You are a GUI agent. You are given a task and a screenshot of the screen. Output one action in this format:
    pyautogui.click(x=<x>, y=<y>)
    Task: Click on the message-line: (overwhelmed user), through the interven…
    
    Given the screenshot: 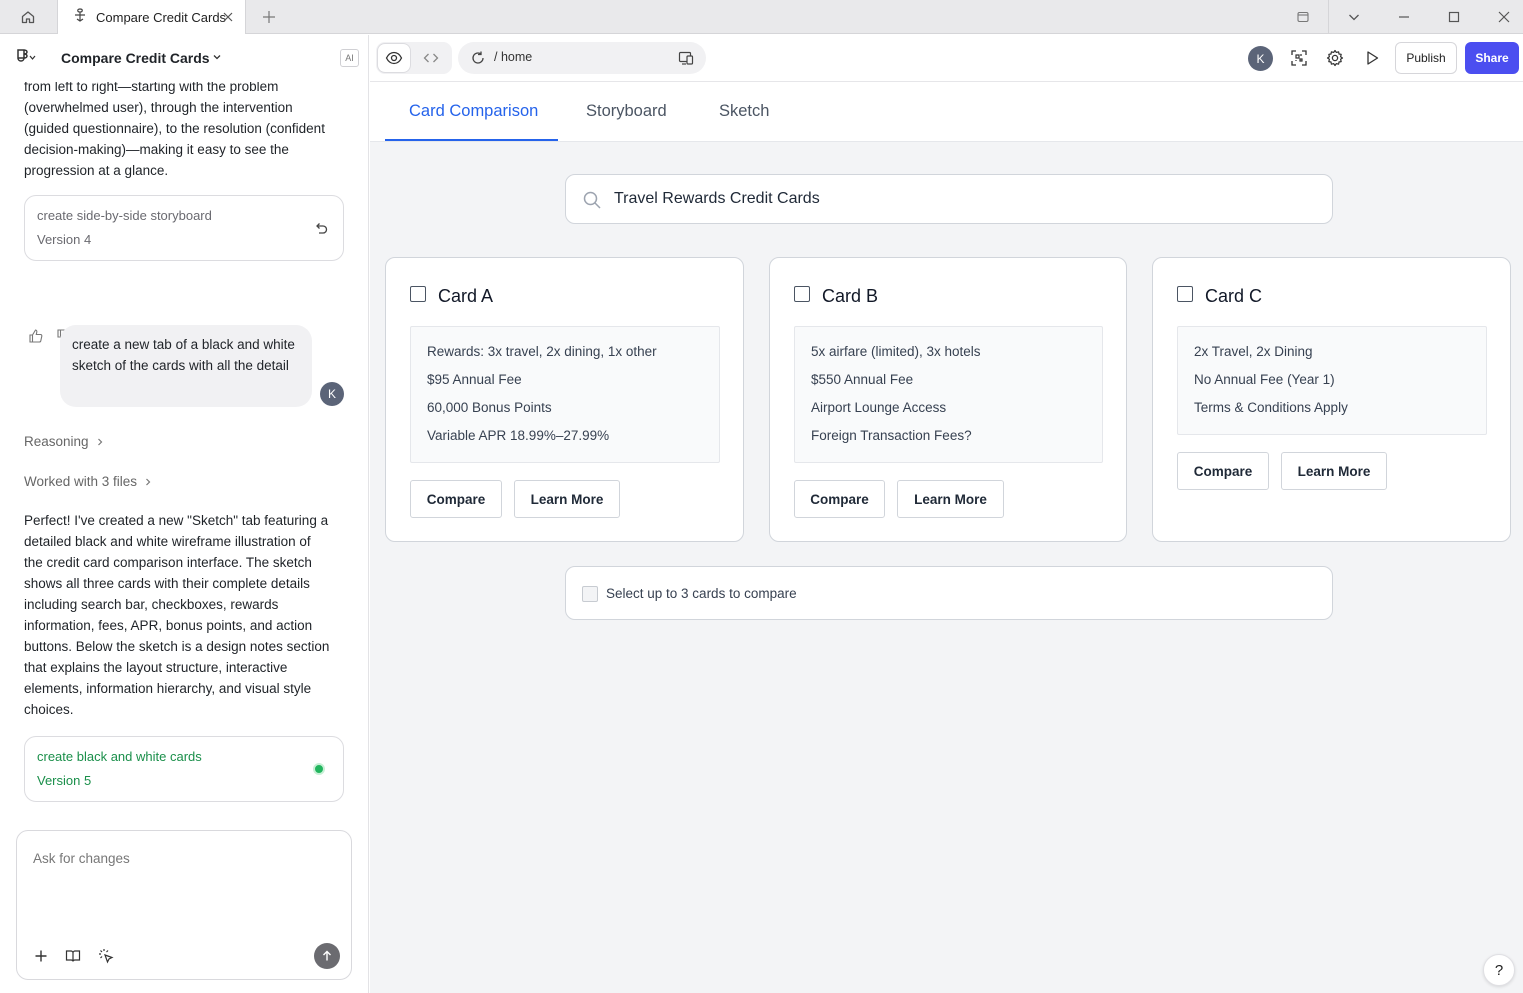 What is the action you would take?
    pyautogui.click(x=158, y=107)
    